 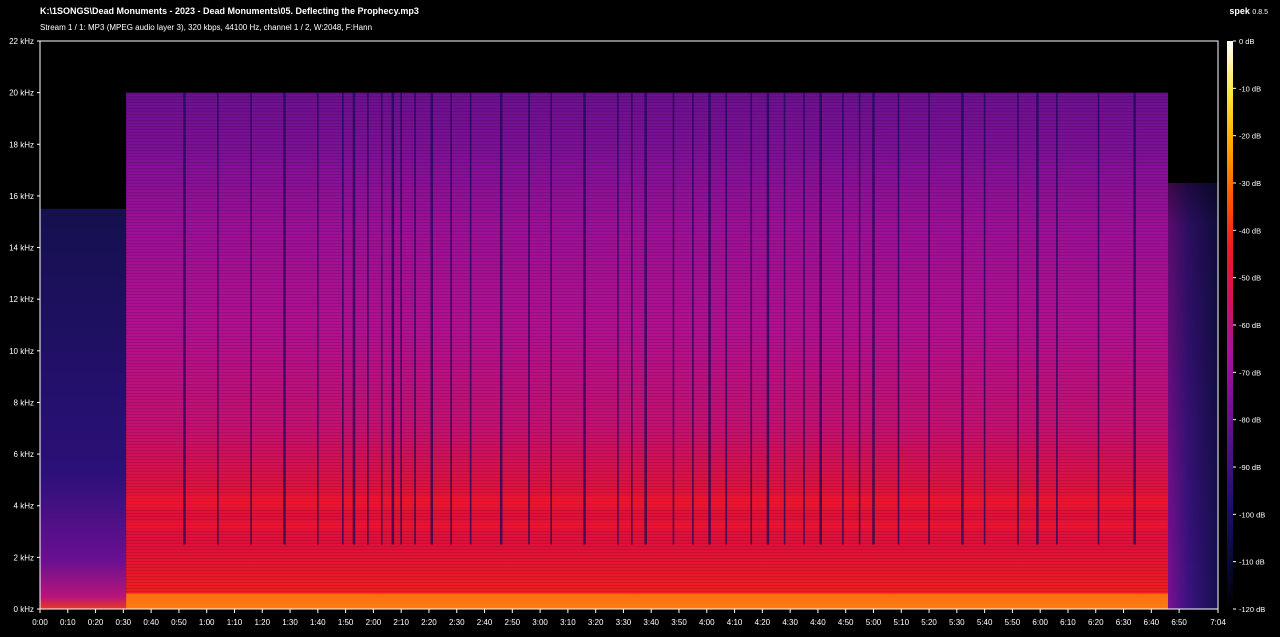 What do you see at coordinates (1040, 622) in the screenshot?
I see `x-tick-label: 6:00` at bounding box center [1040, 622].